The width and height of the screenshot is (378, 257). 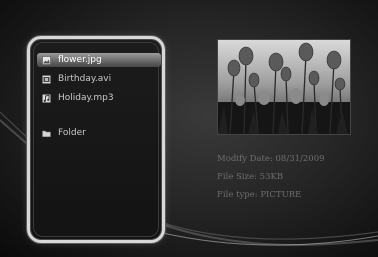 I want to click on file-name: Holiday.mp3, so click(x=86, y=98).